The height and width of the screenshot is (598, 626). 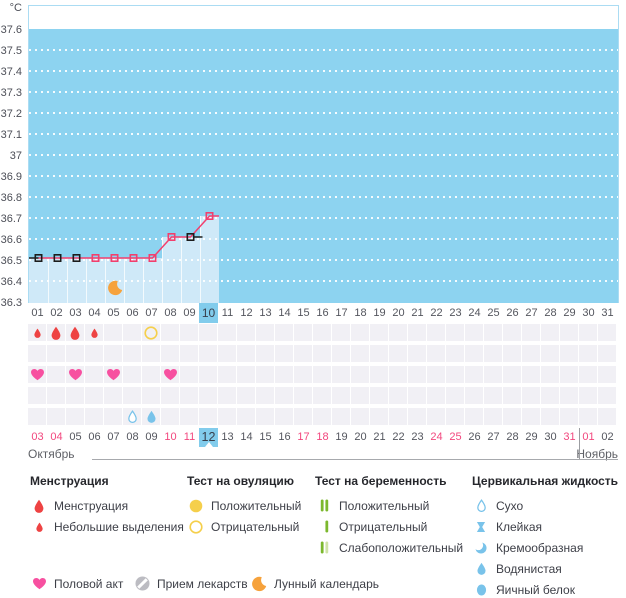 I want to click on legend-item-label: Сухо, so click(x=510, y=505).